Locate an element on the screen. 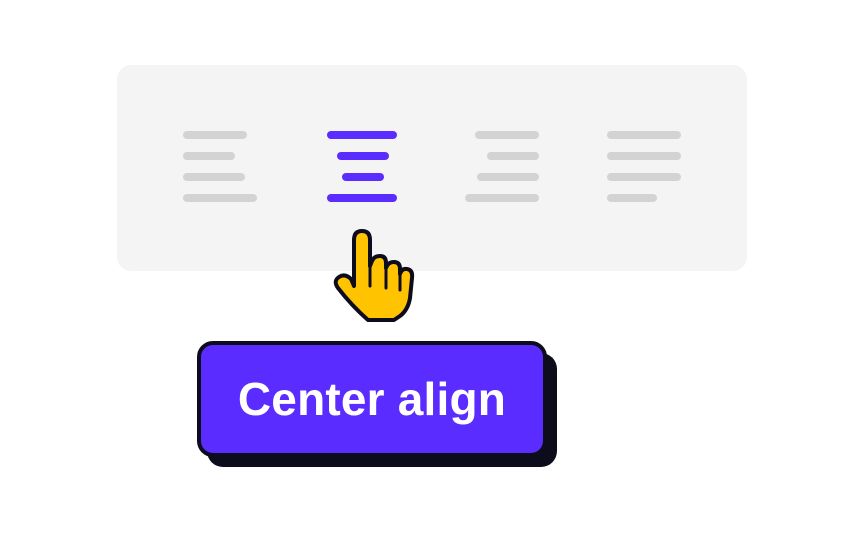 The width and height of the screenshot is (864, 540). align-right-button is located at coordinates (503, 169).